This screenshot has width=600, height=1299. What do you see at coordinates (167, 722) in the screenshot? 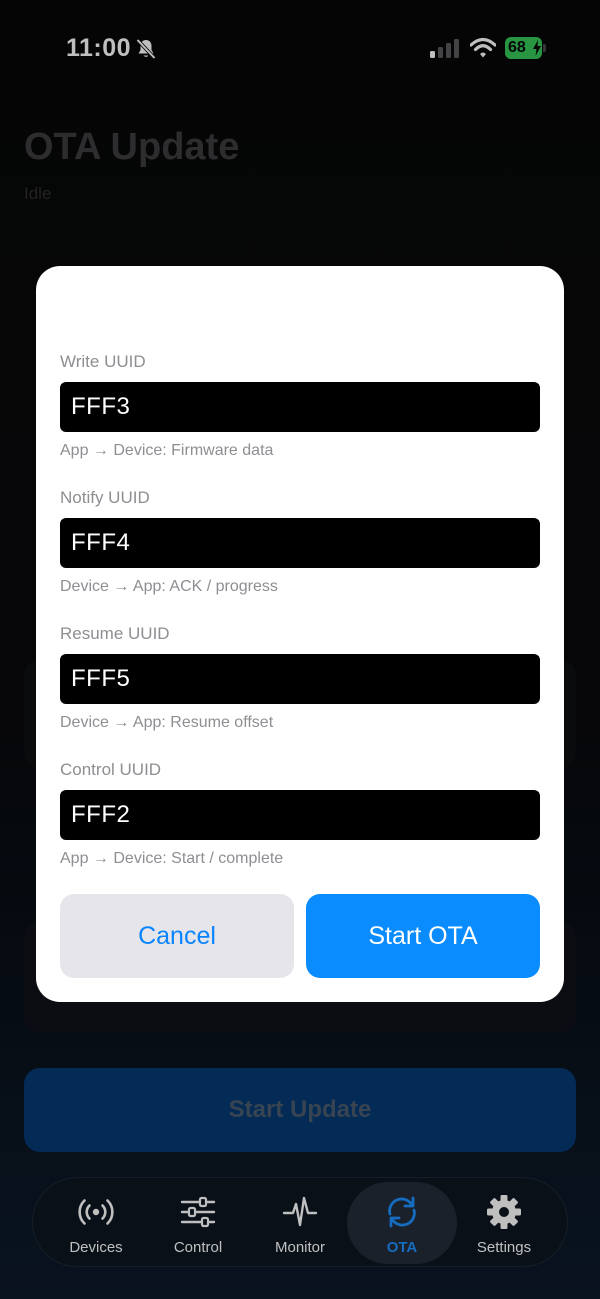
I see `resume-uuid-help: Device → App: Resume offset` at bounding box center [167, 722].